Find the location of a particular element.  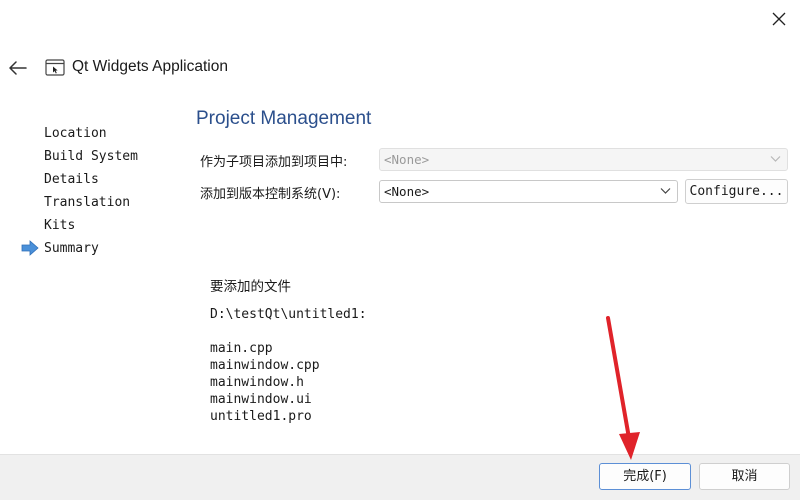

file-item: mainwindow.cpp is located at coordinates (265, 365).